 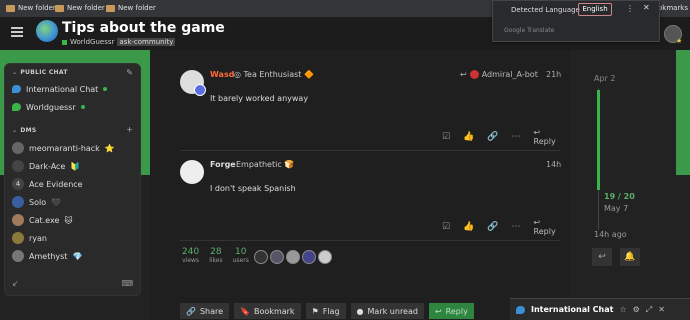 I want to click on timeline-start-date: Apr 2, so click(x=604, y=78).